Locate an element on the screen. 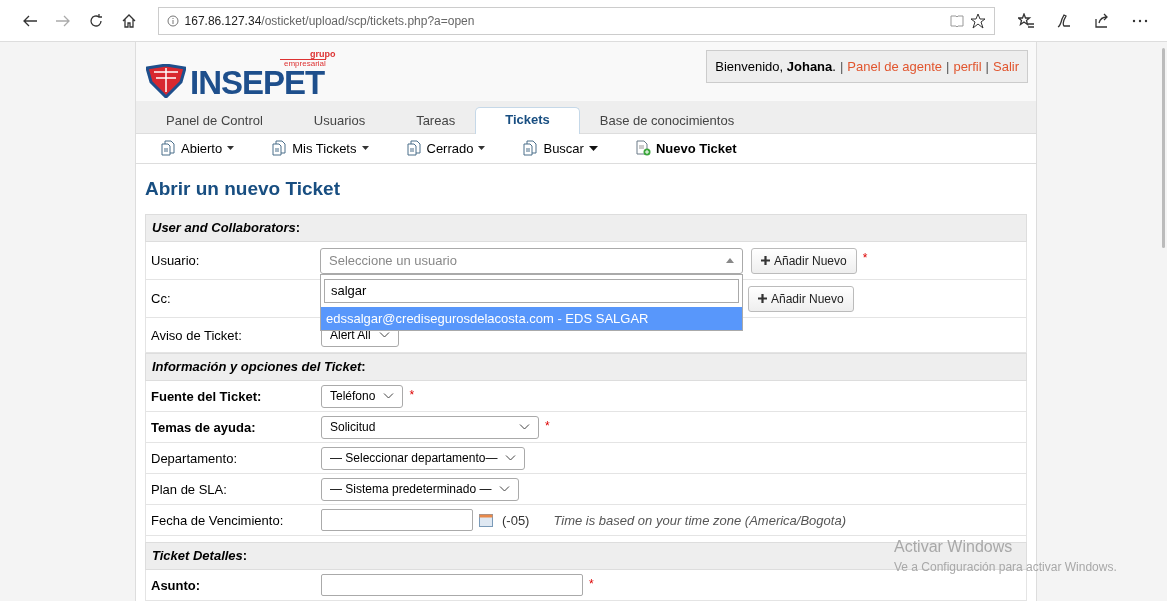 This screenshot has height=601, width=1167. section-header: User and Collaborators: is located at coordinates (586, 228).